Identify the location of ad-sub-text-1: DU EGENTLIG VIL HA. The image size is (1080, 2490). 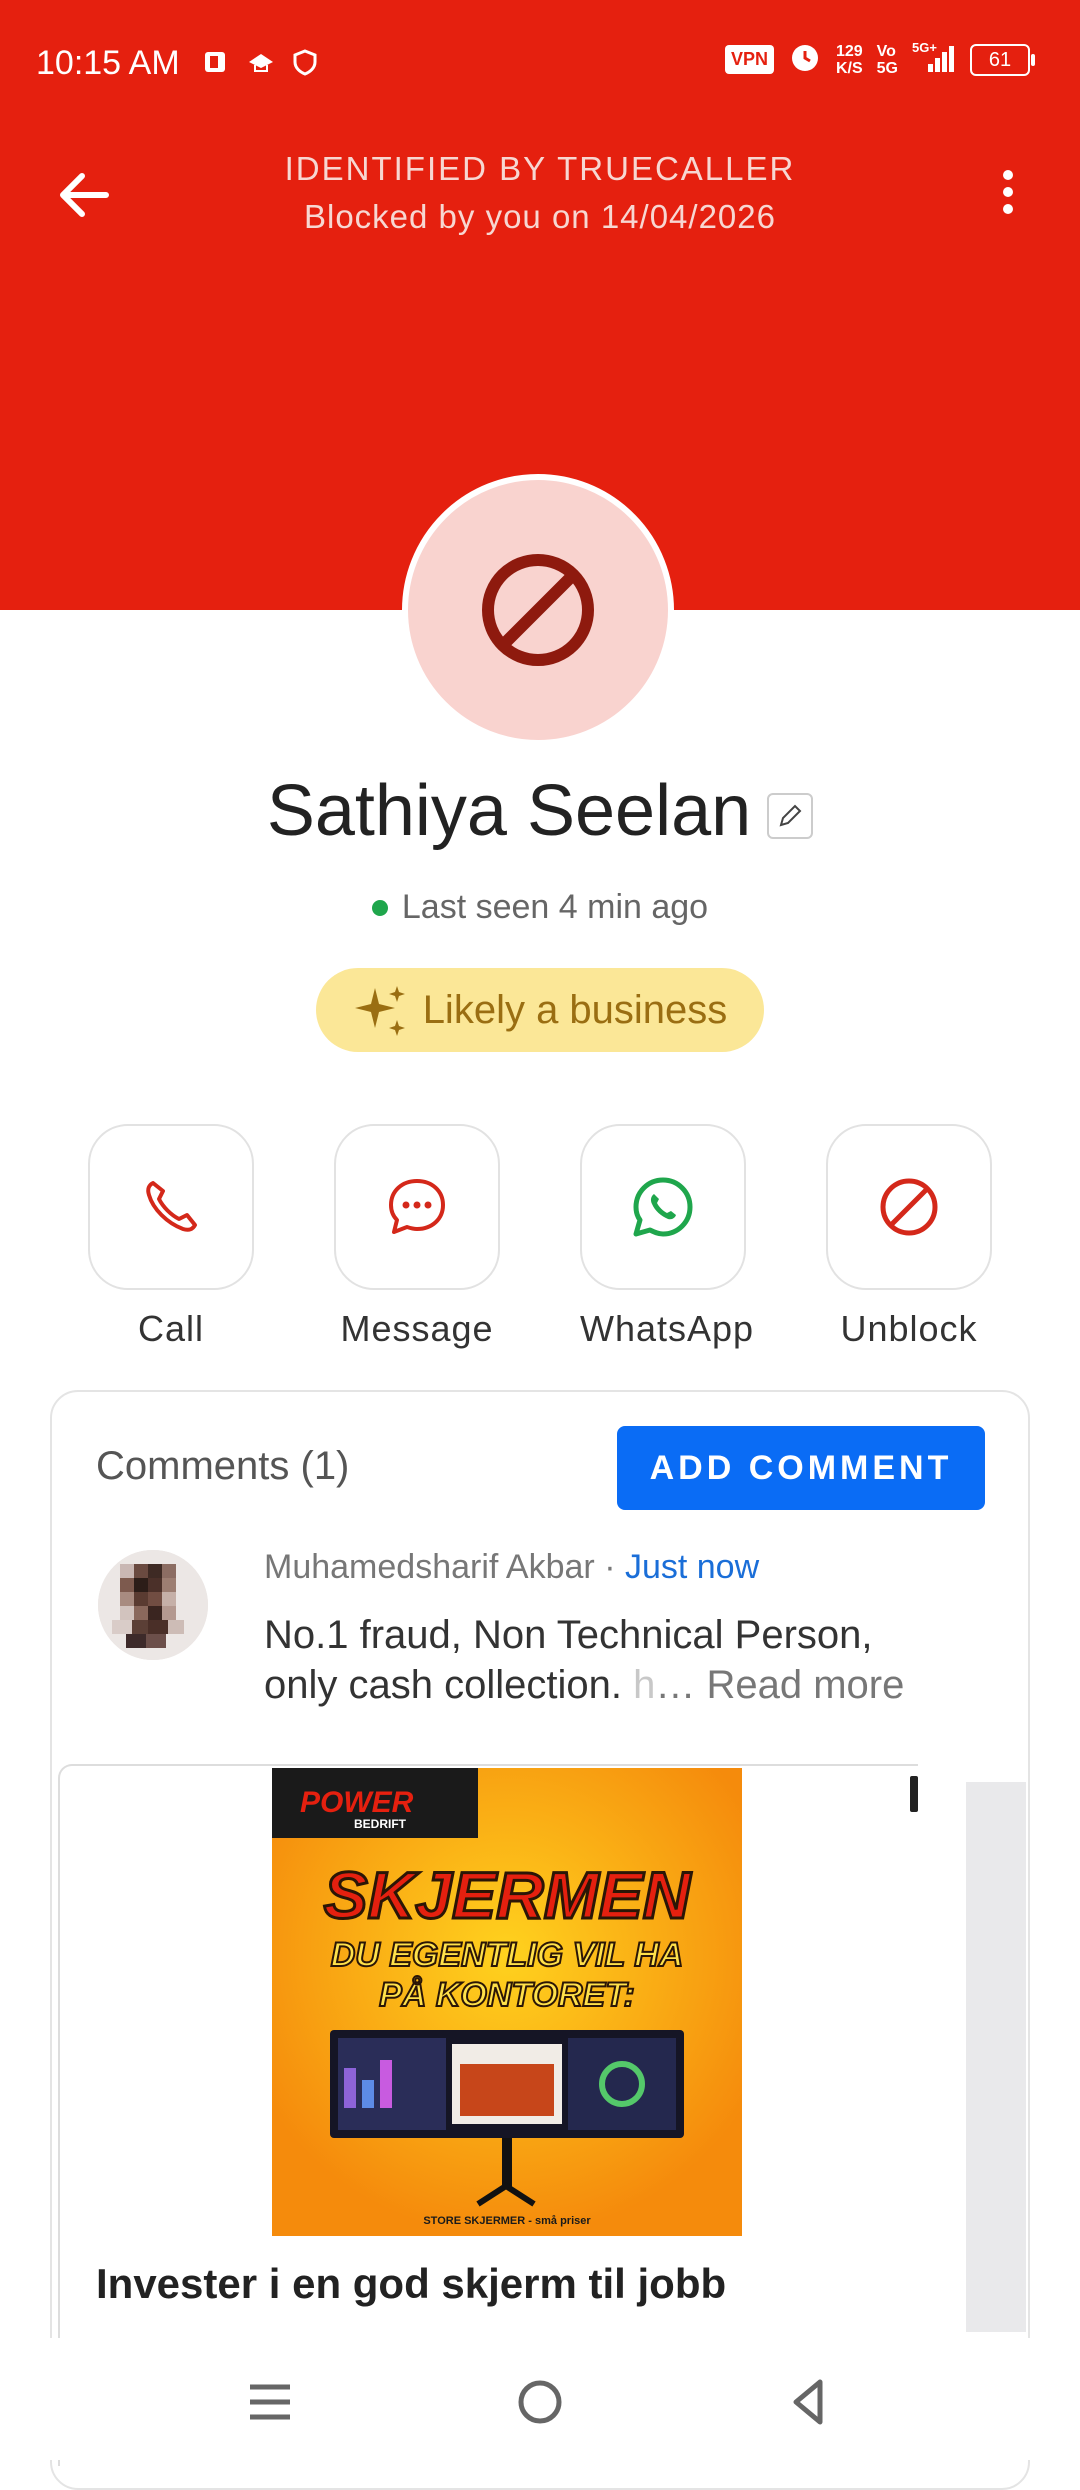
(507, 1955).